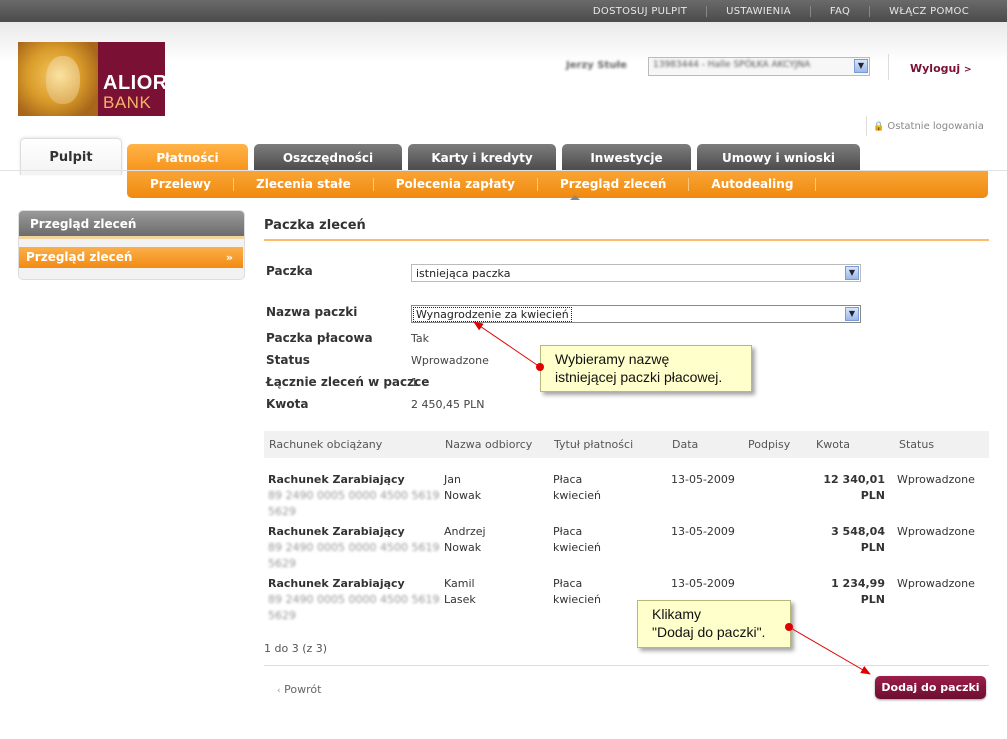 The image size is (1007, 739). What do you see at coordinates (916, 444) in the screenshot?
I see `column-header: Status` at bounding box center [916, 444].